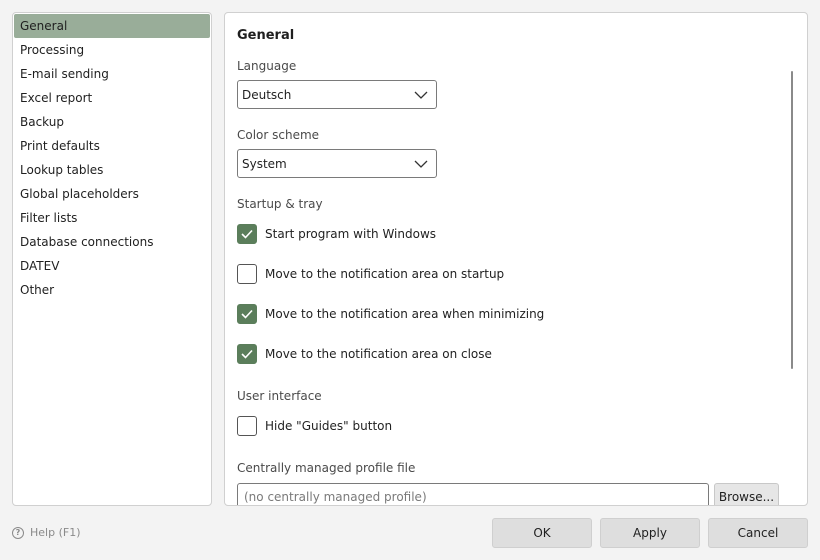  I want to click on sidebar-item-database-connections: Database connections, so click(112, 242).